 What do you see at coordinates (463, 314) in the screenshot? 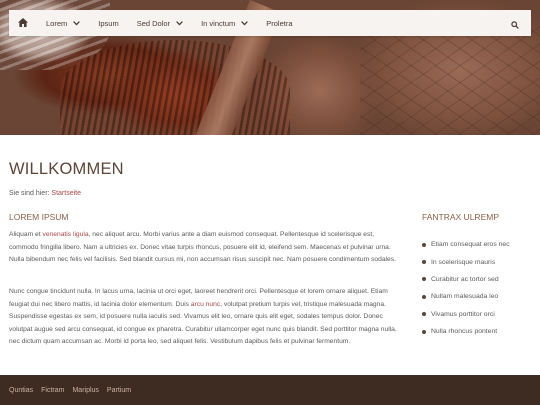
I see `sidebar-item-label: Vivamus porttitor orci` at bounding box center [463, 314].